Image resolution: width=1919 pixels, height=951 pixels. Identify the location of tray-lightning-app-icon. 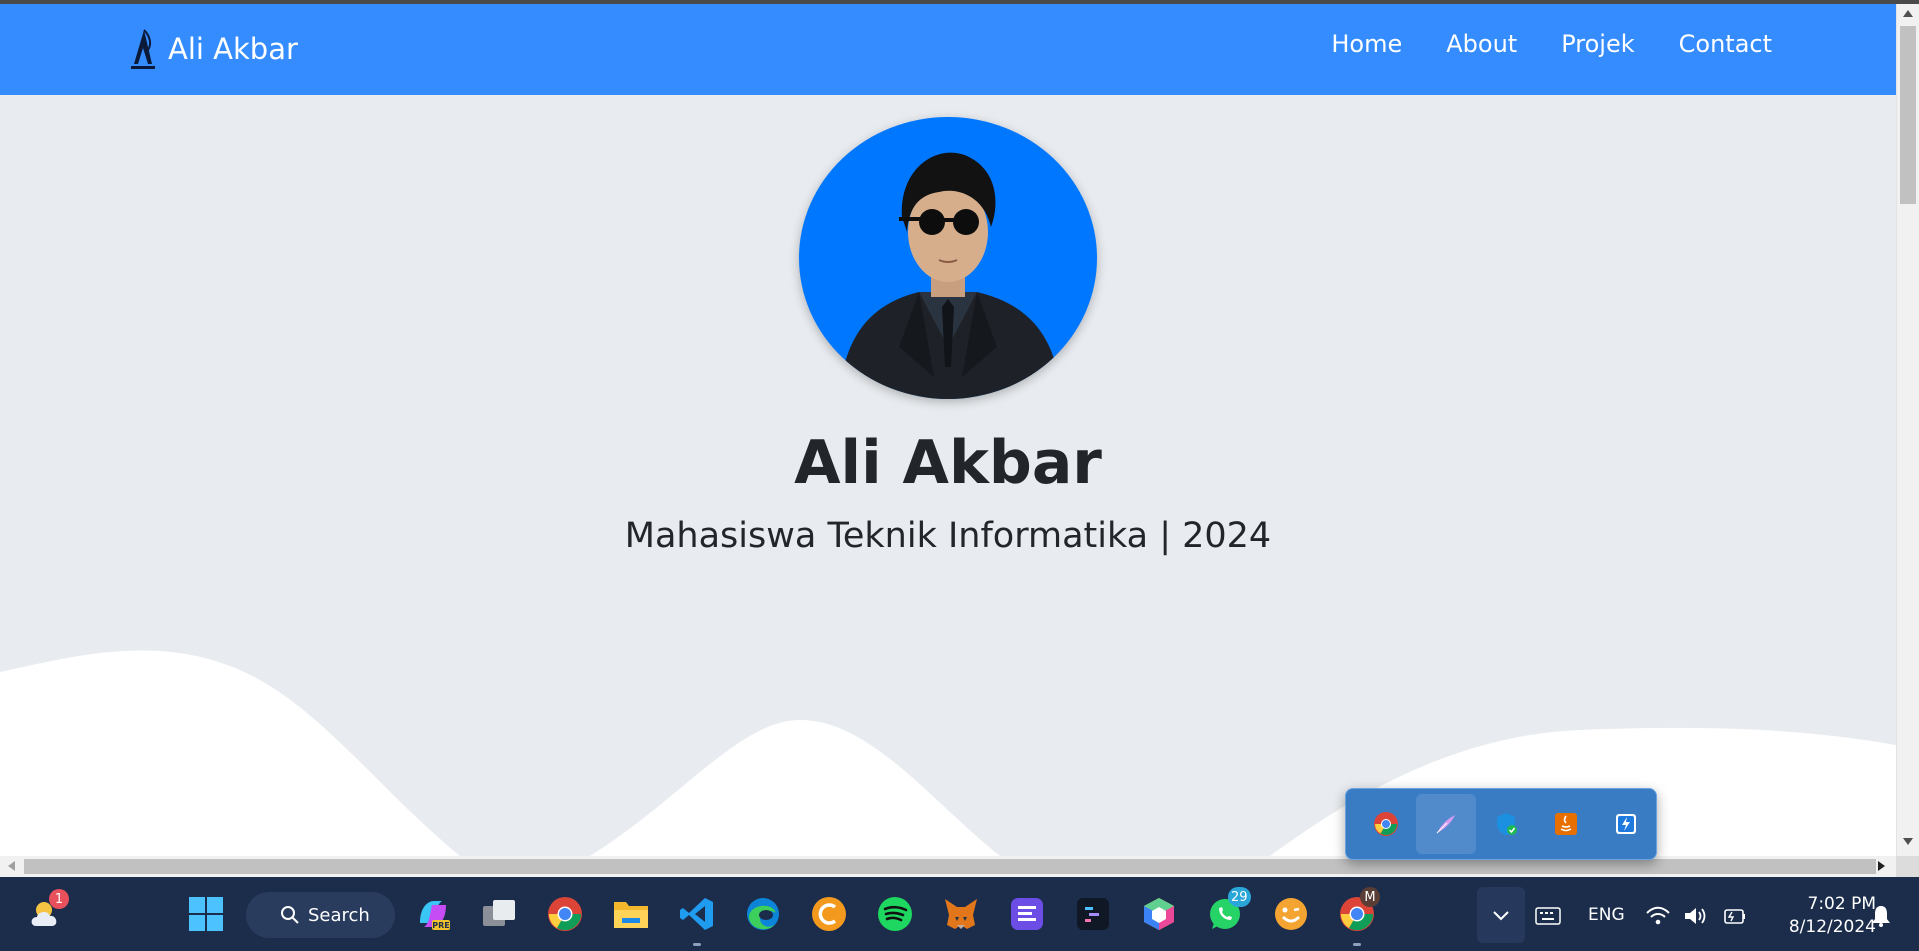
(1626, 824).